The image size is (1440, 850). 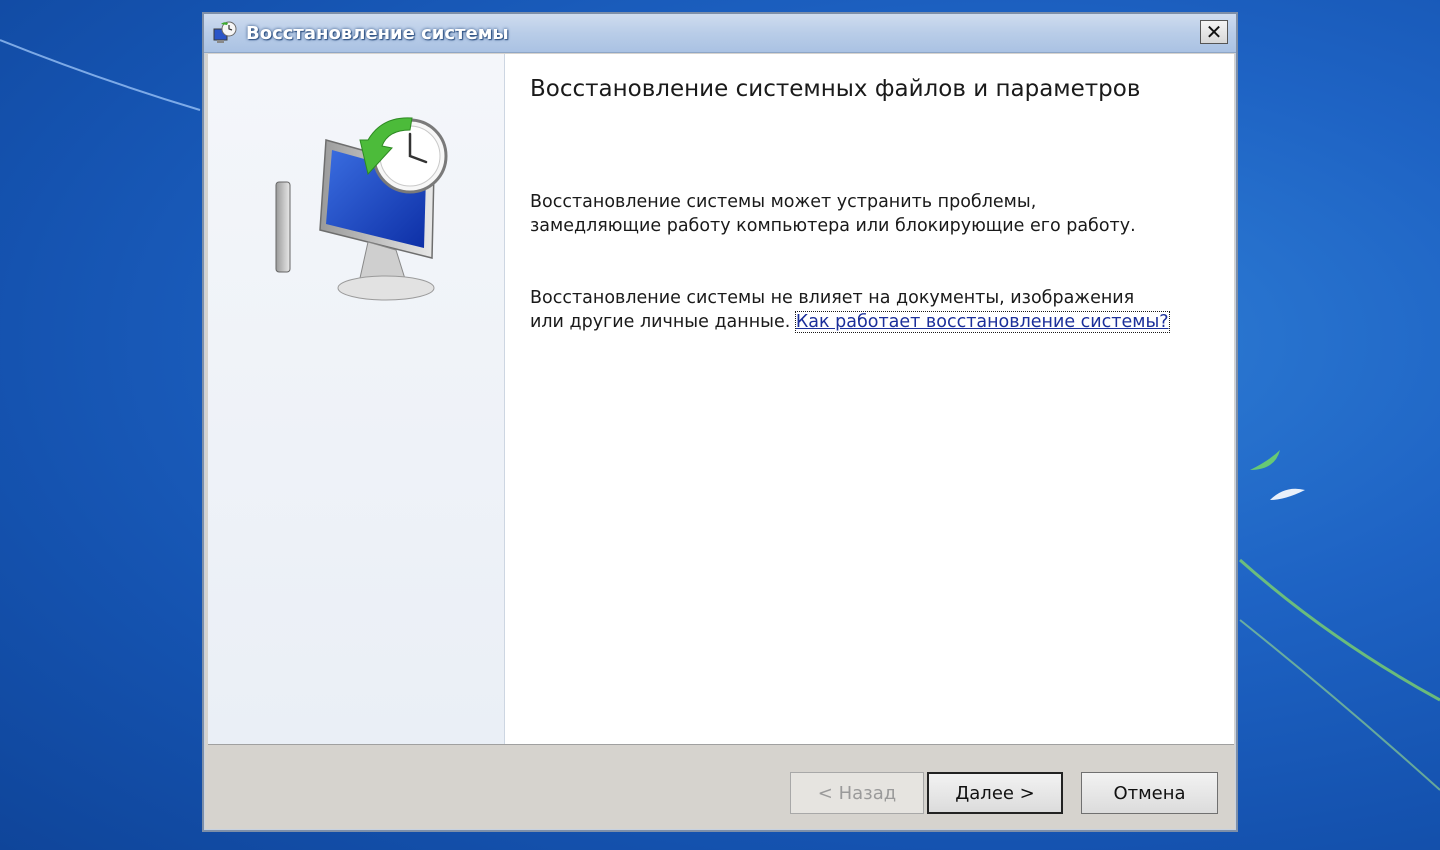 I want to click on close-icon: ✕, so click(x=1214, y=32).